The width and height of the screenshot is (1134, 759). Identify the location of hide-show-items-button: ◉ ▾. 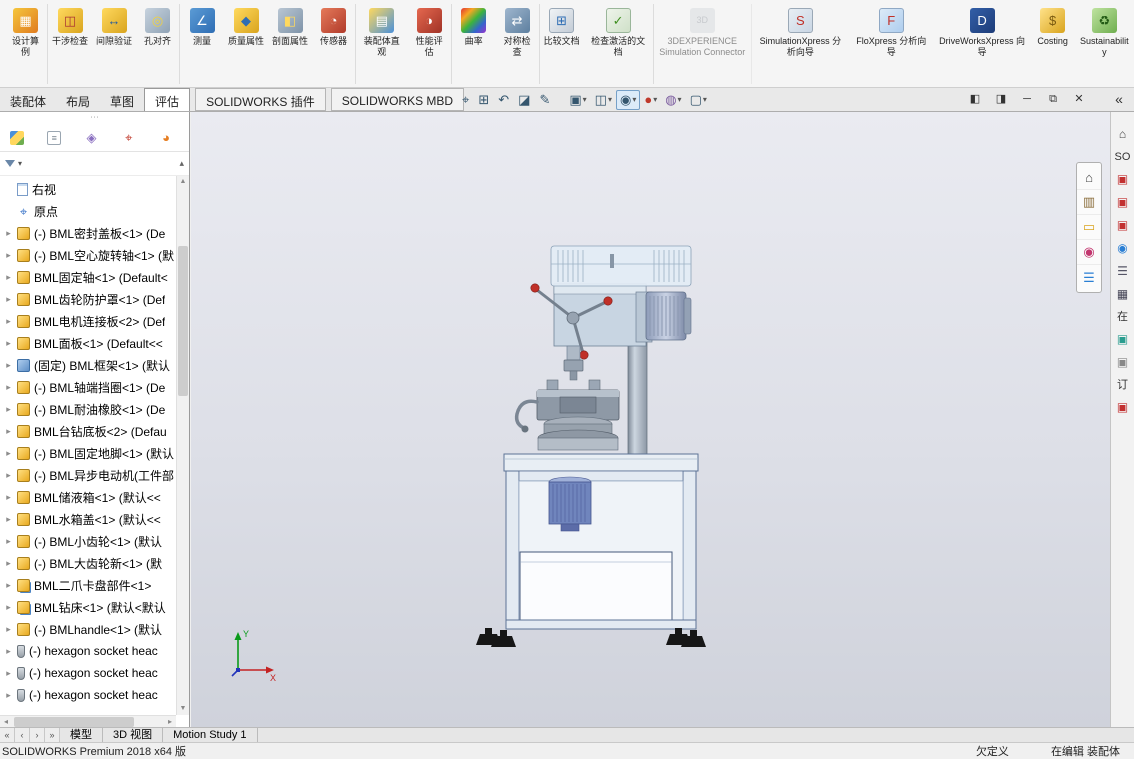
(628, 99).